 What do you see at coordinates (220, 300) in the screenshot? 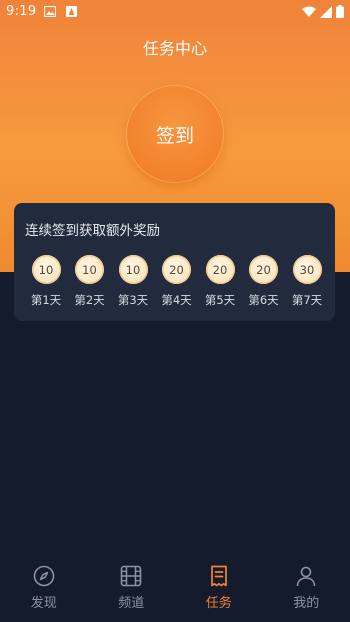
I see `day-label: 第5天` at bounding box center [220, 300].